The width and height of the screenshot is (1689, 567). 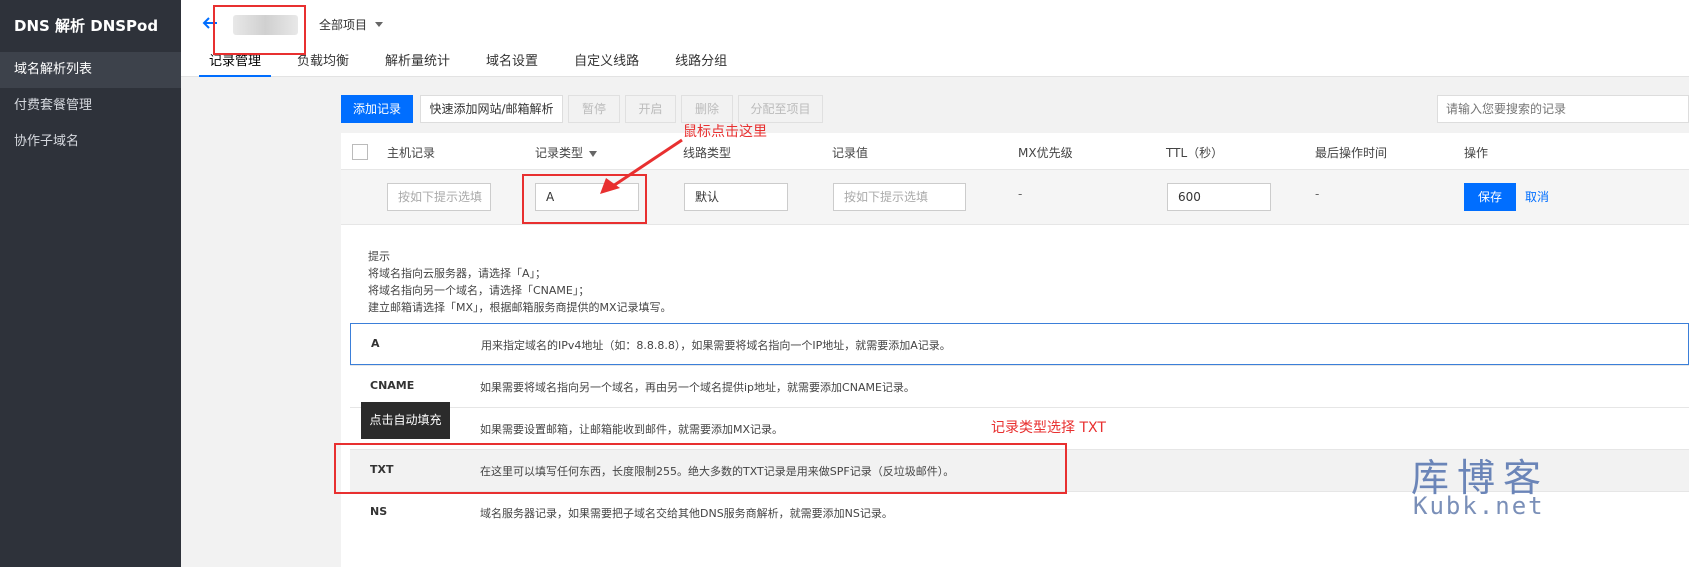 I want to click on save-button: 保存, so click(x=1490, y=197).